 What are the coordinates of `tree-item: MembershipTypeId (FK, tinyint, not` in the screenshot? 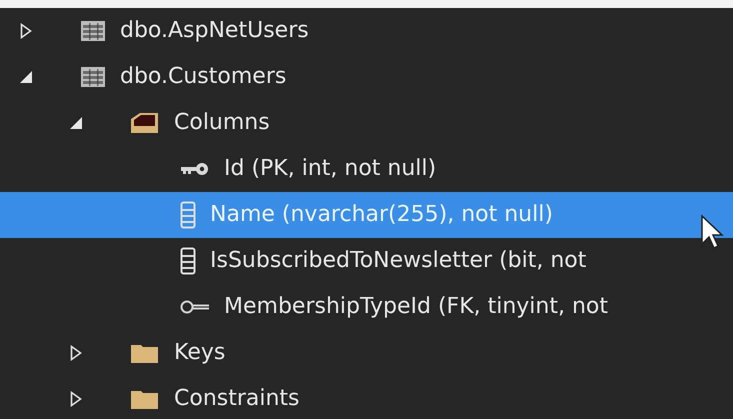 It's located at (366, 307).